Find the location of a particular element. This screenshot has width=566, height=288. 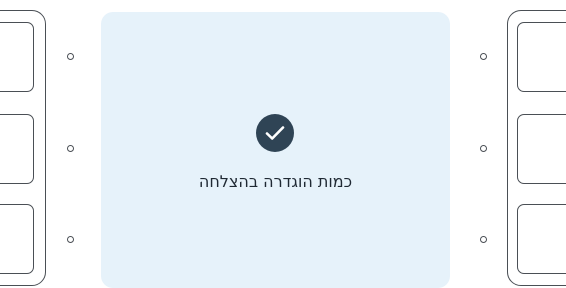

check-circle-icon is located at coordinates (275, 133).